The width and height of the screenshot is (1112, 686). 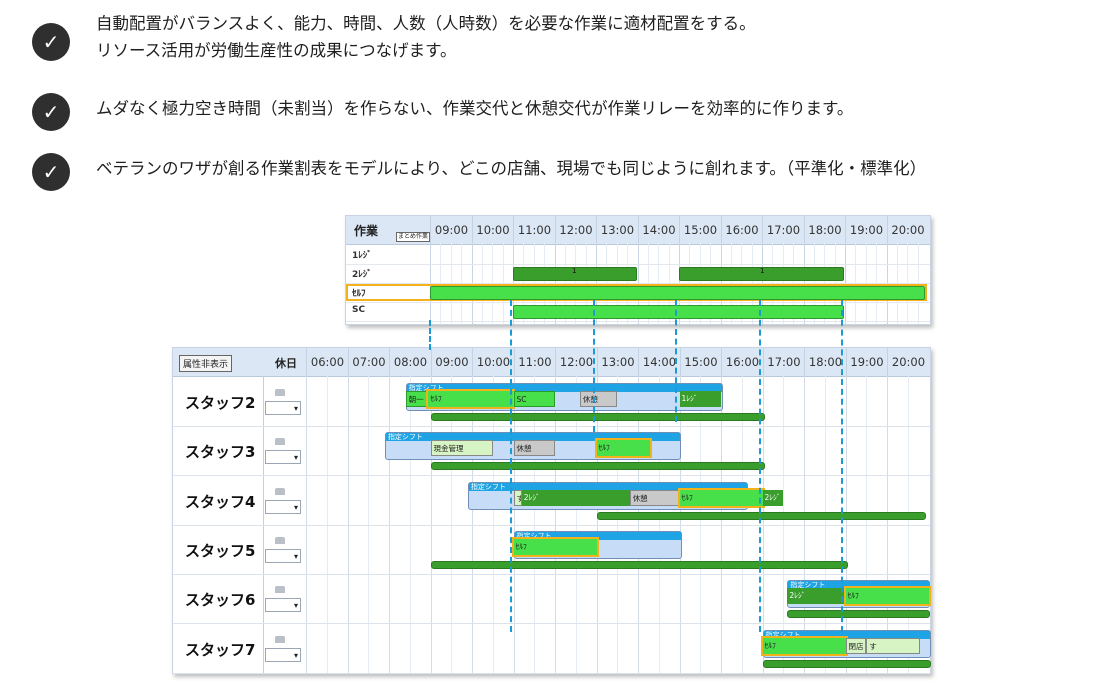 What do you see at coordinates (220, 501) in the screenshot?
I see `staff-name: スタッフ4` at bounding box center [220, 501].